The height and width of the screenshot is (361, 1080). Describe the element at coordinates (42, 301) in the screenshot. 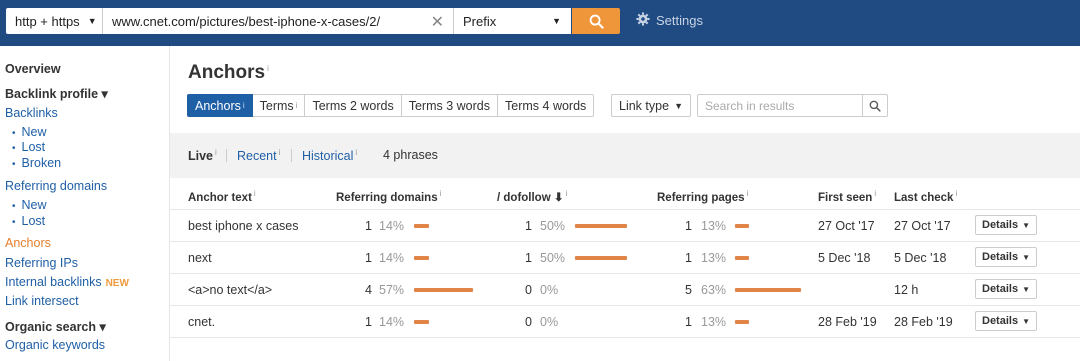

I see `sidebar-item-link-intersect: Link intersect` at that location.